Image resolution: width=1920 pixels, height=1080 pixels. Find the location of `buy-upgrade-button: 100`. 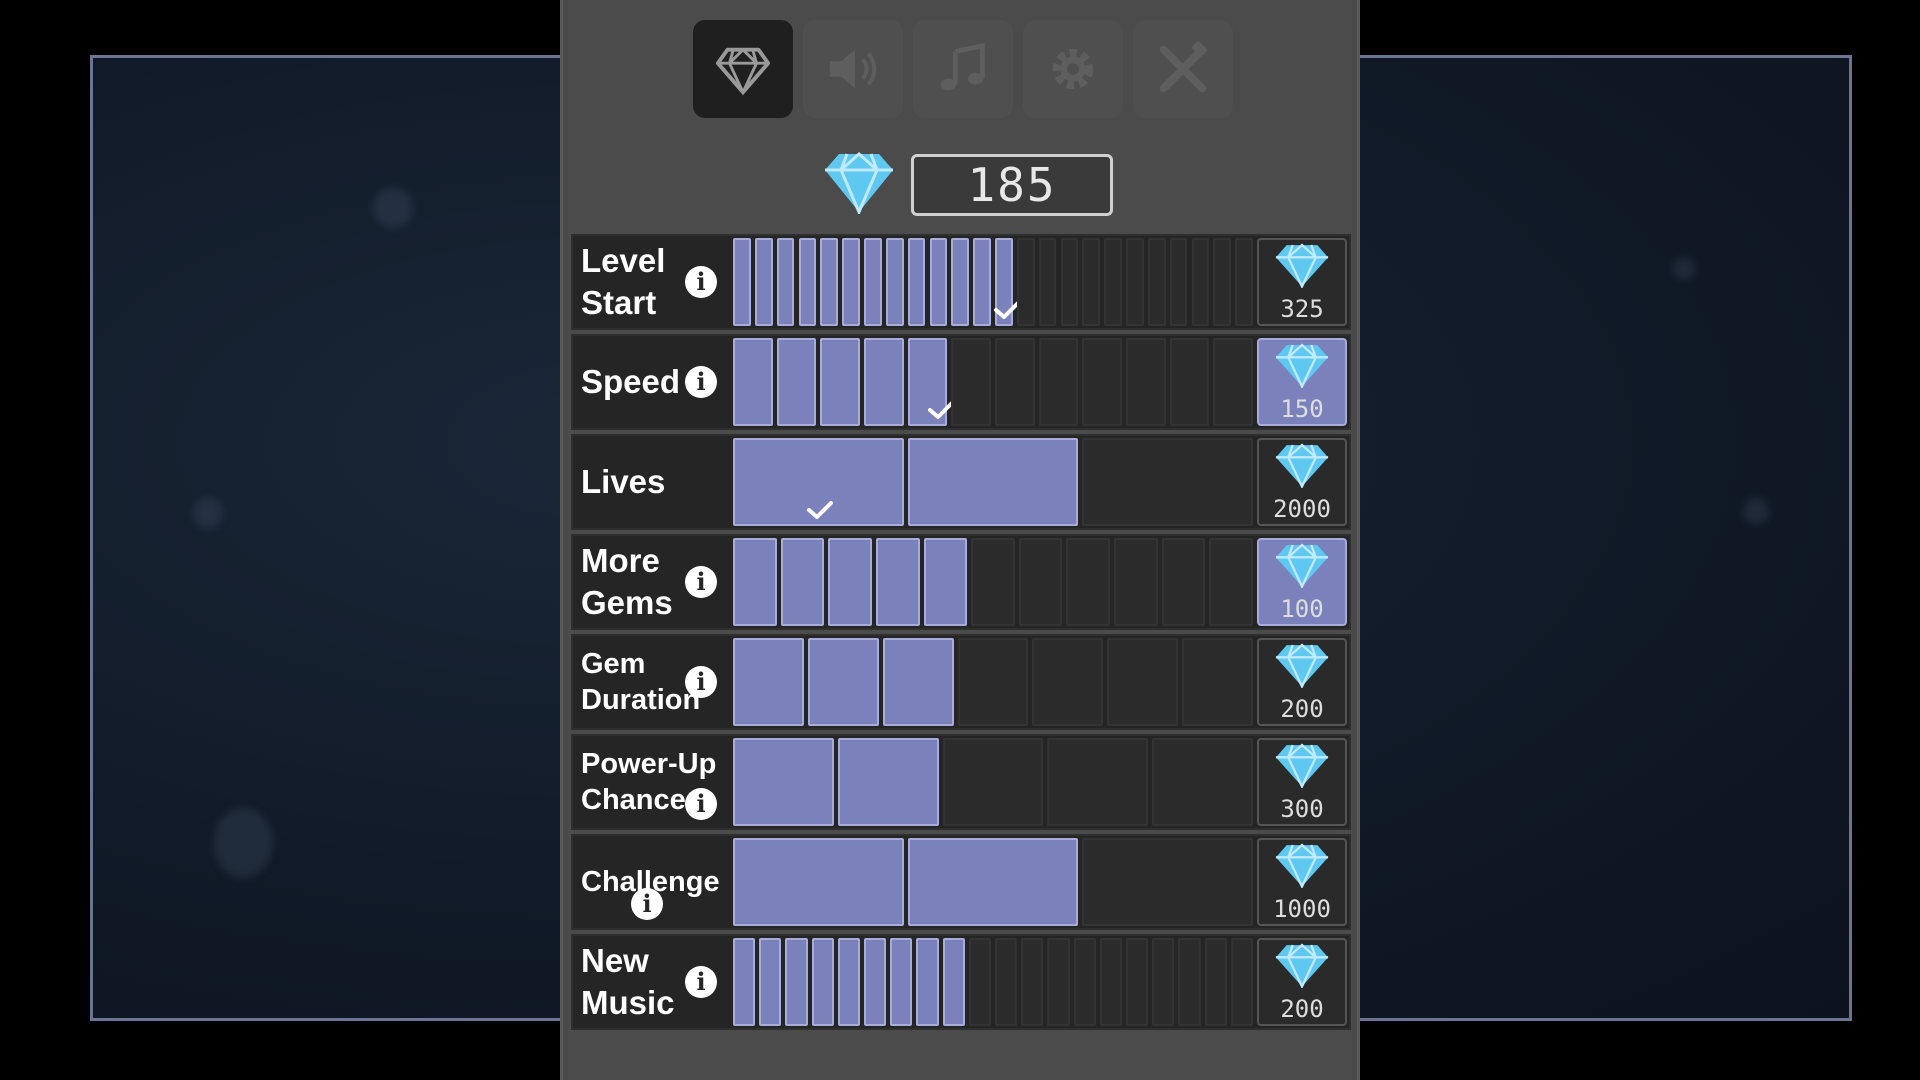

buy-upgrade-button: 100 is located at coordinates (1302, 582).